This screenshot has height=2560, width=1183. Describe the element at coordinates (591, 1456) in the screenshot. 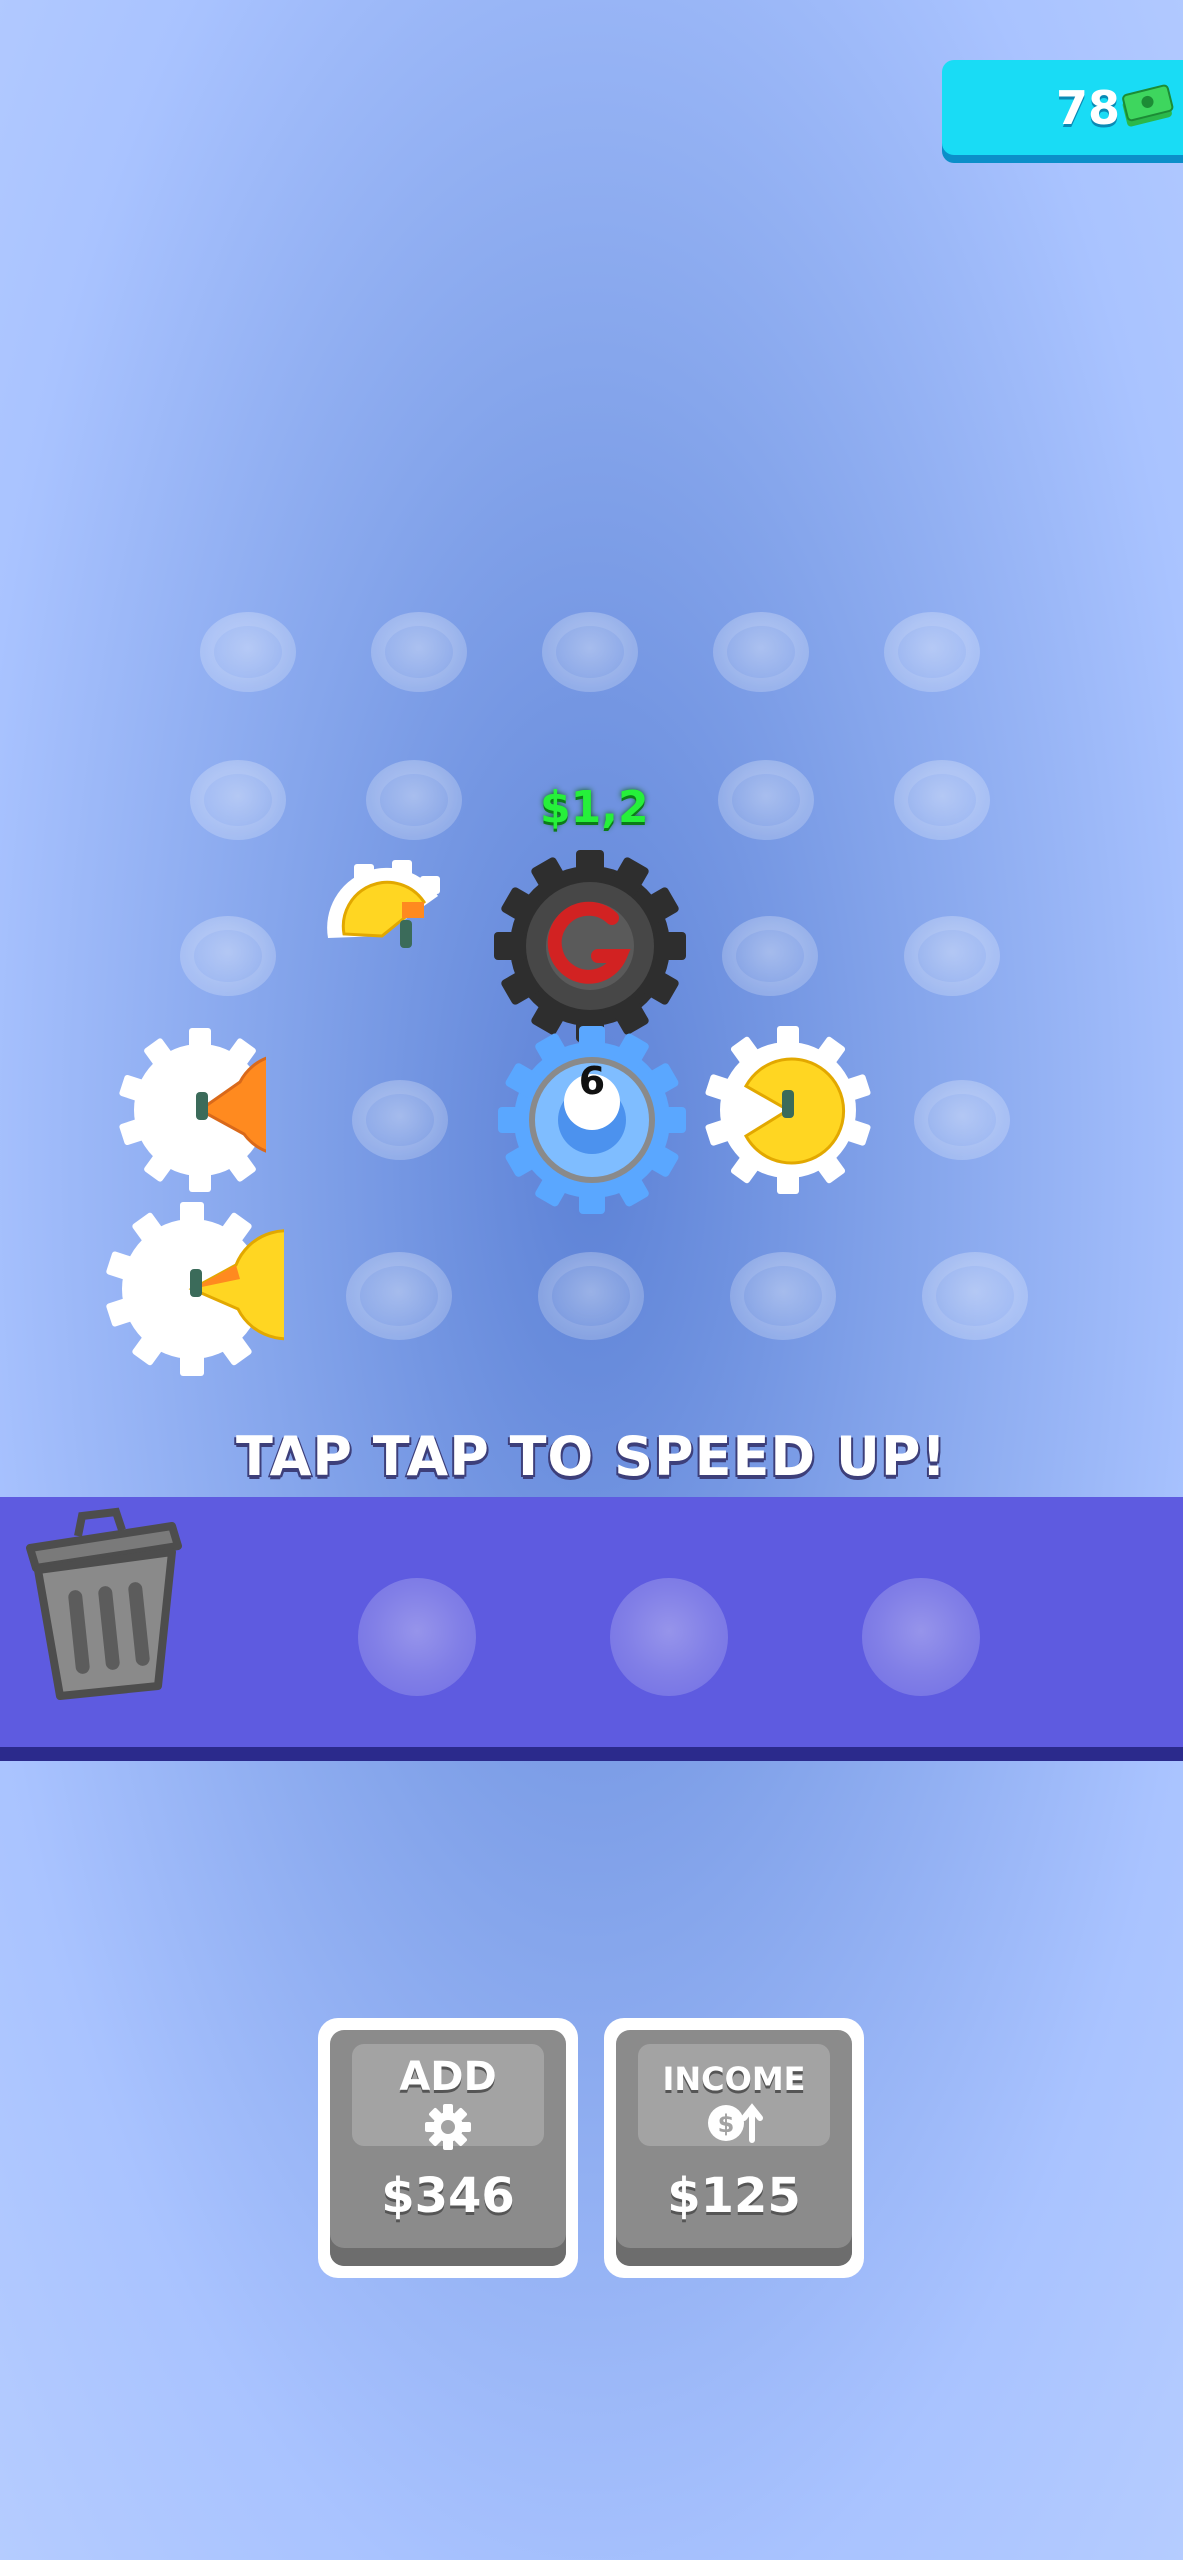

I see `hint-text: TAP TAP TO SPEED UP!` at that location.